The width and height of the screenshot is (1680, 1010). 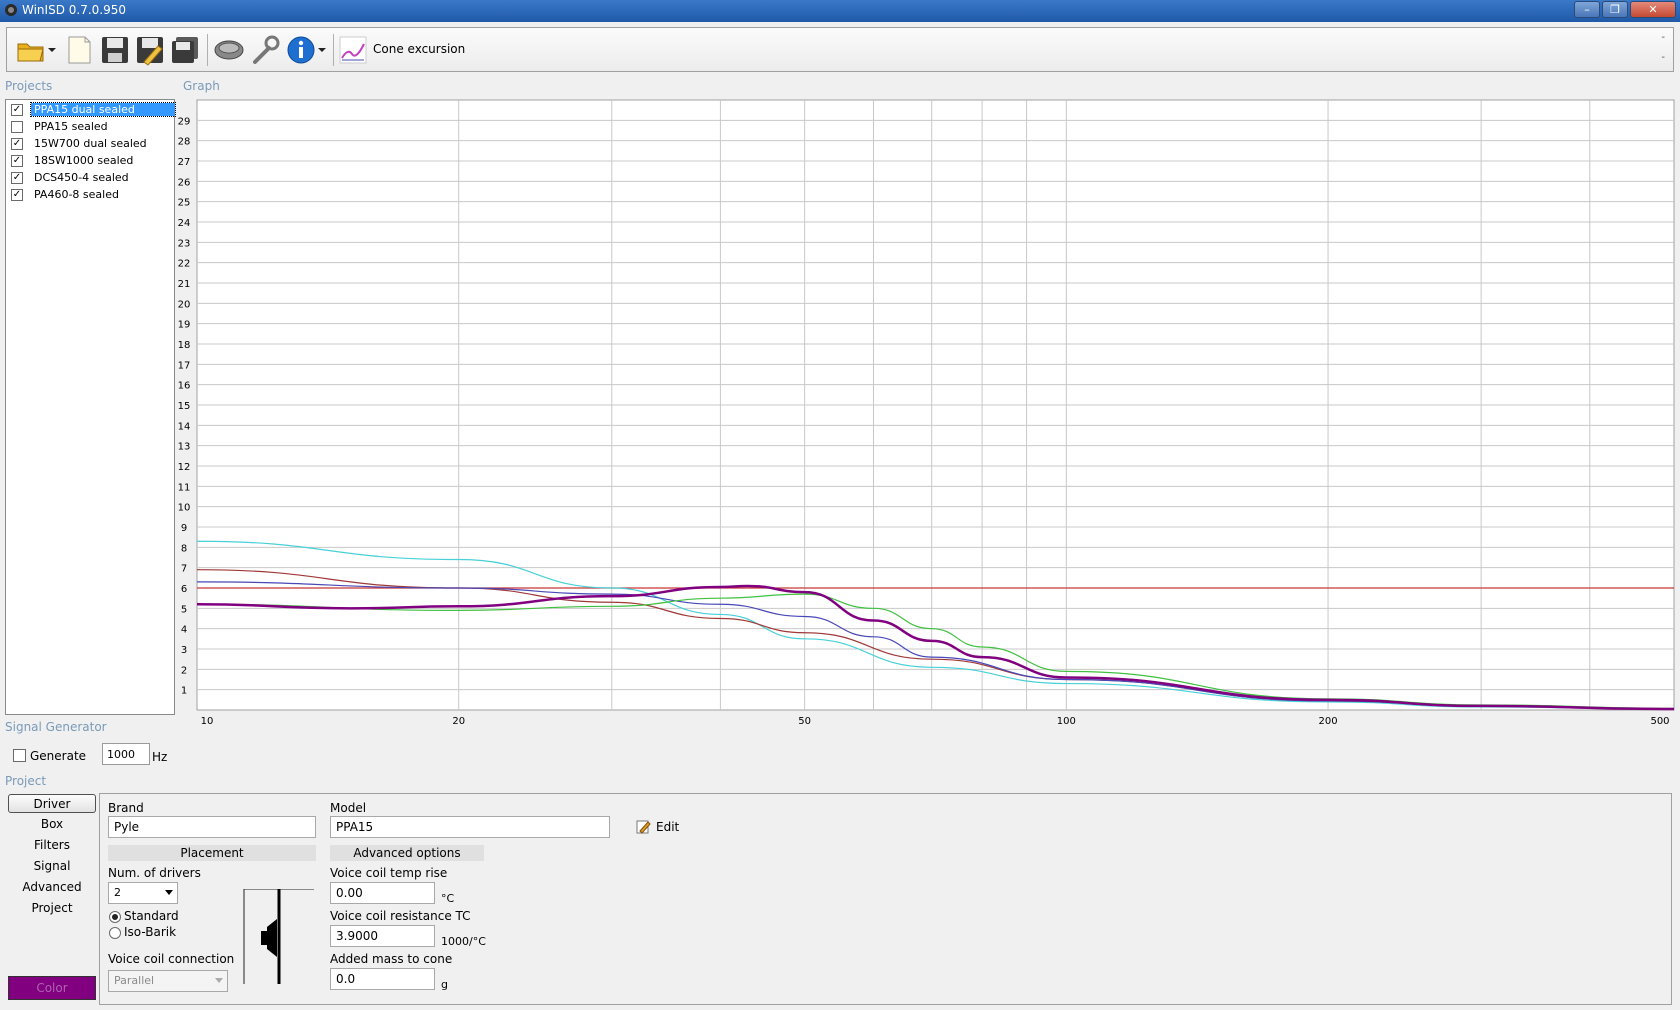 I want to click on toolbar-overflow-marker: -, so click(x=1663, y=37).